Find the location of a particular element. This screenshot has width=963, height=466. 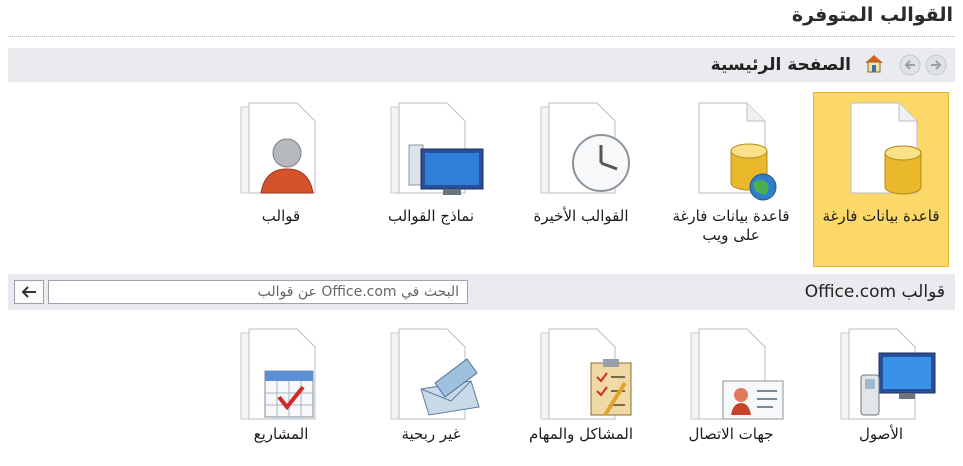

page-title: القوالب المتوفرة is located at coordinates (872, 15).